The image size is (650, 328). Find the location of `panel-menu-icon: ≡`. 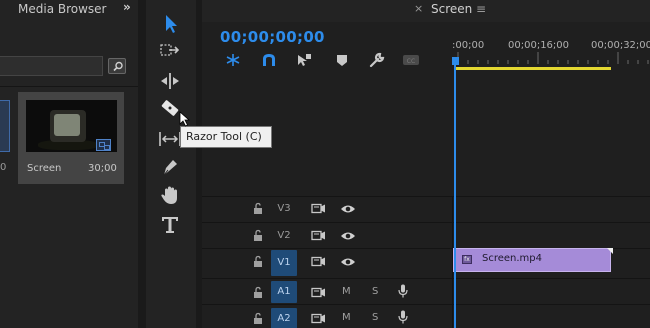

panel-menu-icon: ≡ is located at coordinates (481, 9).